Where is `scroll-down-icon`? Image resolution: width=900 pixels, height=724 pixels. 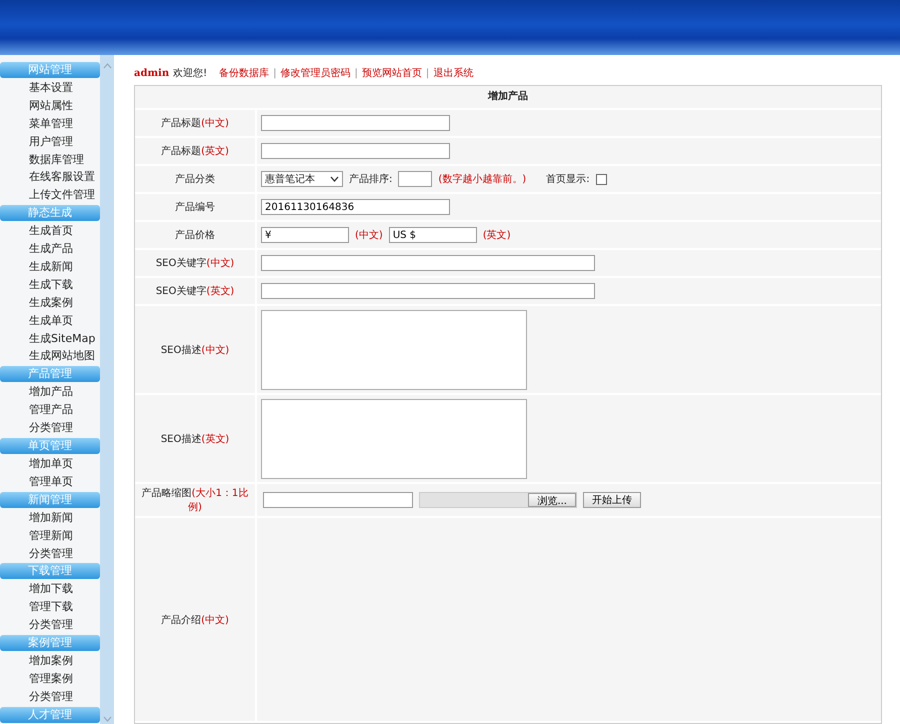
scroll-down-icon is located at coordinates (107, 719).